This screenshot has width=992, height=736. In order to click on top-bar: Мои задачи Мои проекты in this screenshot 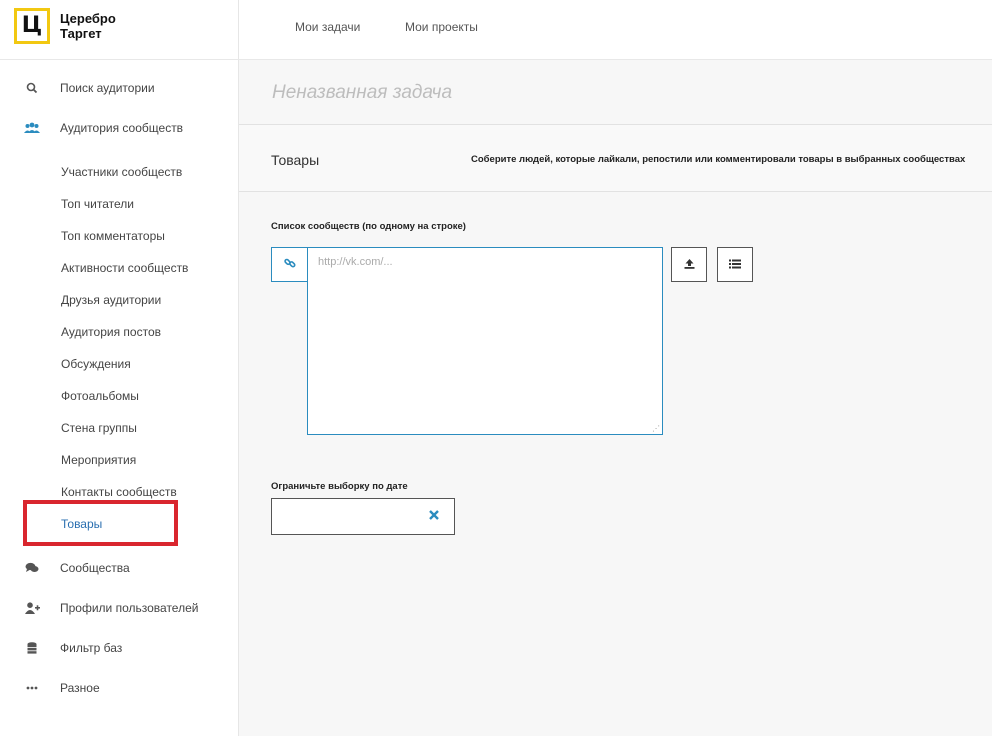, I will do `click(615, 30)`.